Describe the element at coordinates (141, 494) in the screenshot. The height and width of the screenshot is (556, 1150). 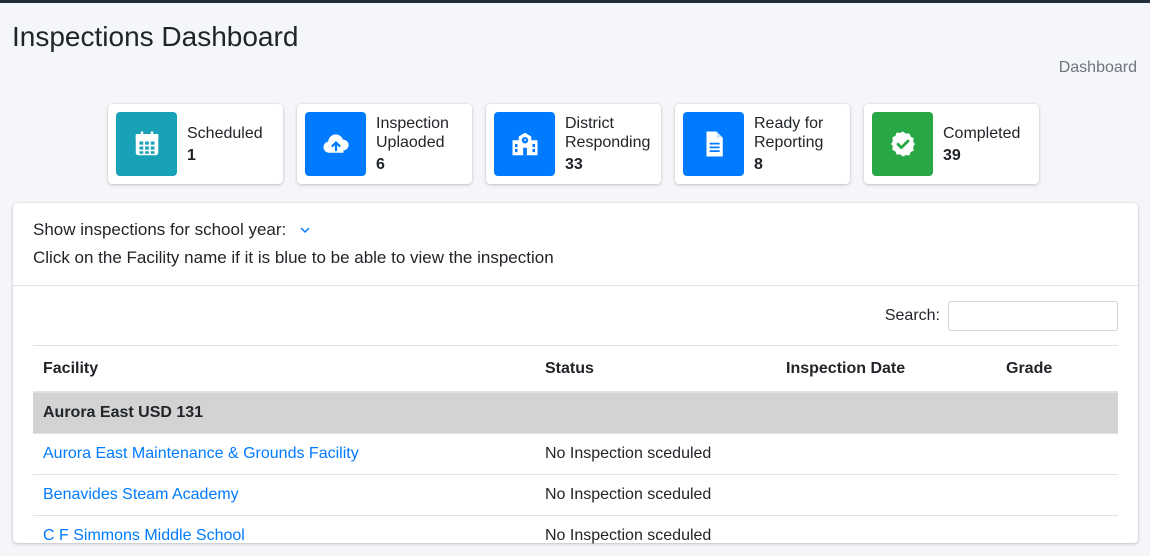
I see `facility-link: Benavides Steam Academy` at that location.